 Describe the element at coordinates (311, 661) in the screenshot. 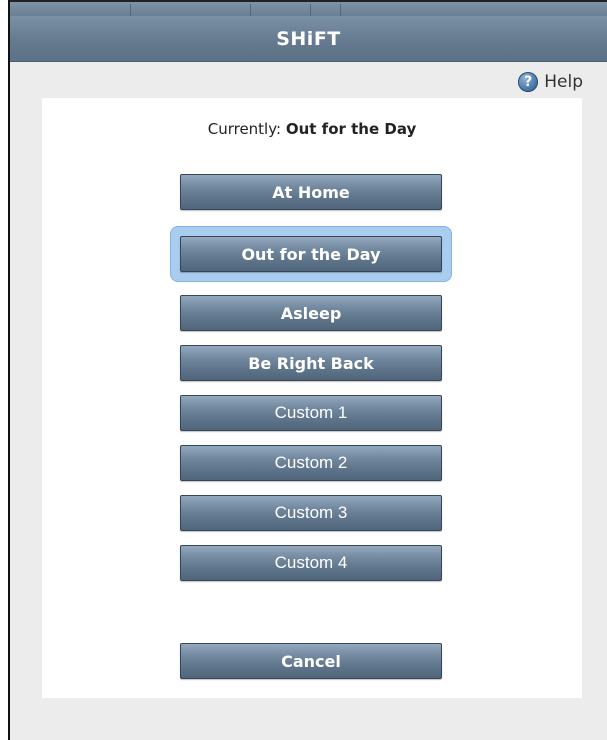

I see `cancel-button: Cancel` at that location.